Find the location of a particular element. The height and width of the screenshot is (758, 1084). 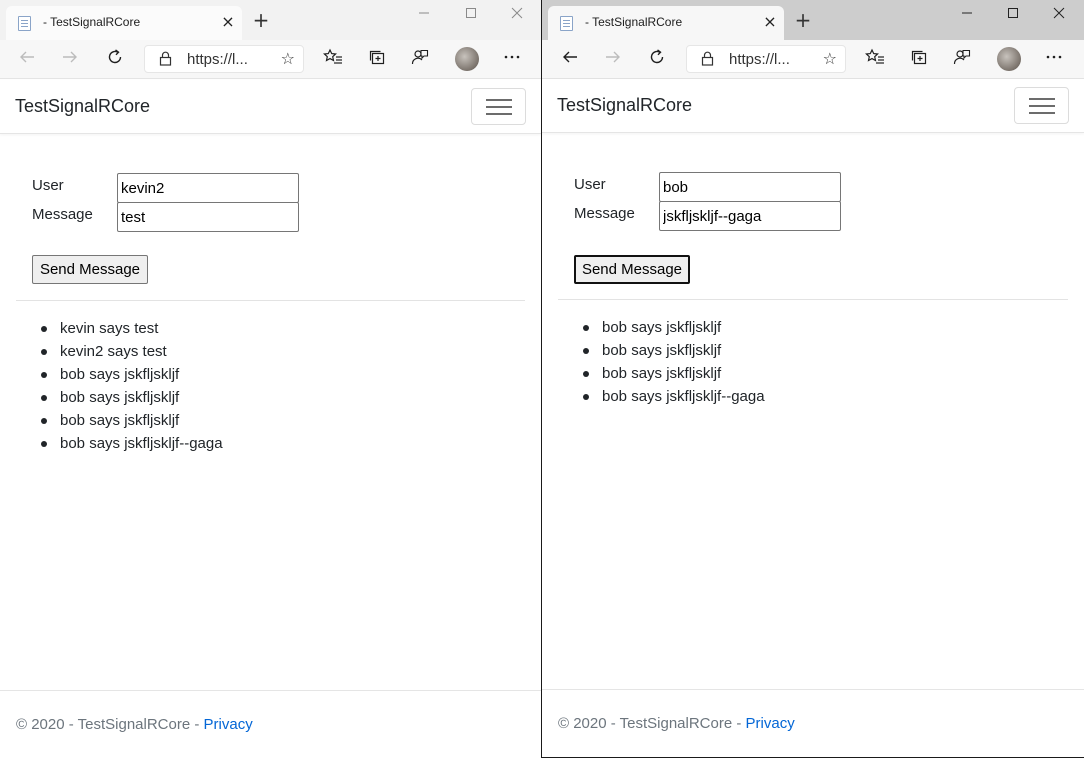

list-item: kevin2 says test is located at coordinates (132, 351).